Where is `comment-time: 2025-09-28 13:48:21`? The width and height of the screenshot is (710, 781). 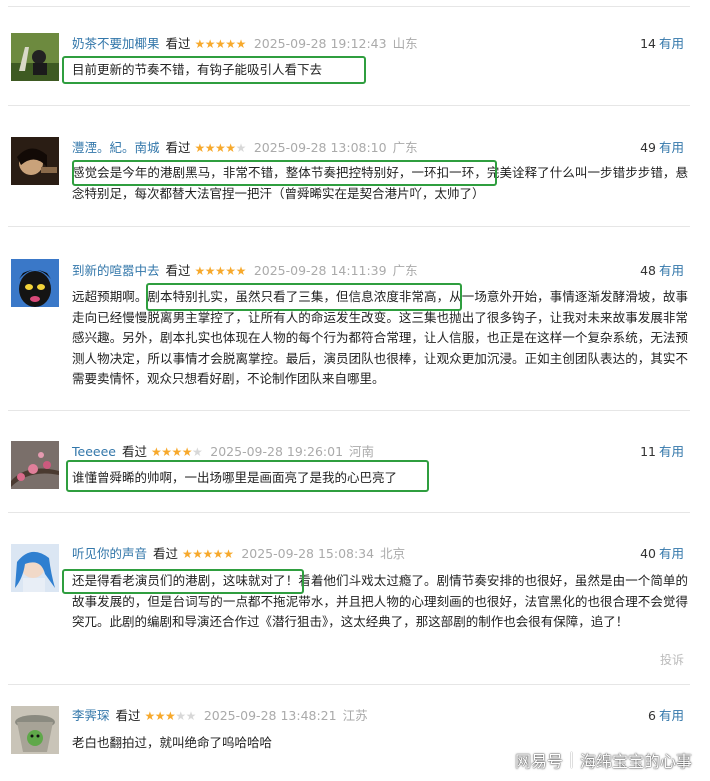
comment-time: 2025-09-28 13:48:21 is located at coordinates (270, 715).